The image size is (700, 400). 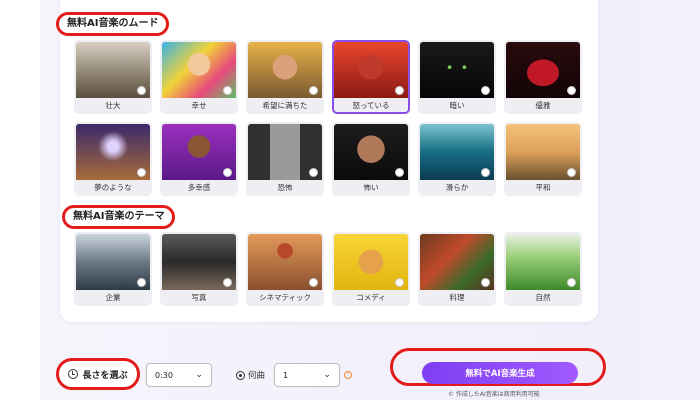 I want to click on commercial-use-note: © 作成したAI音楽は商用利用可能, so click(x=494, y=394).